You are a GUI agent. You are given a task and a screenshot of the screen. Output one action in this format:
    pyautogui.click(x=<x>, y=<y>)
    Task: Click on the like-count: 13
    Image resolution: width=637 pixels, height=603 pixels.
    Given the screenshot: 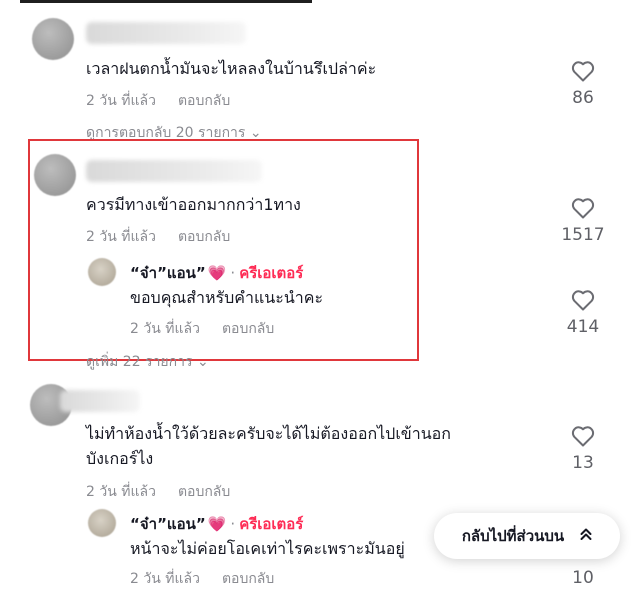 What is the action you would take?
    pyautogui.click(x=583, y=463)
    